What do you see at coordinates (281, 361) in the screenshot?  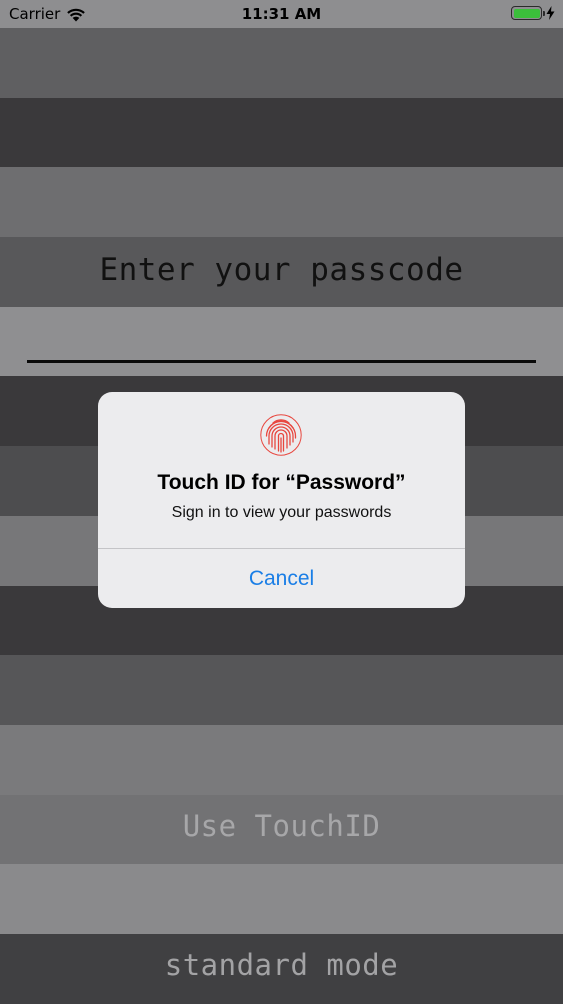 I see `passcode-input-underline` at bounding box center [281, 361].